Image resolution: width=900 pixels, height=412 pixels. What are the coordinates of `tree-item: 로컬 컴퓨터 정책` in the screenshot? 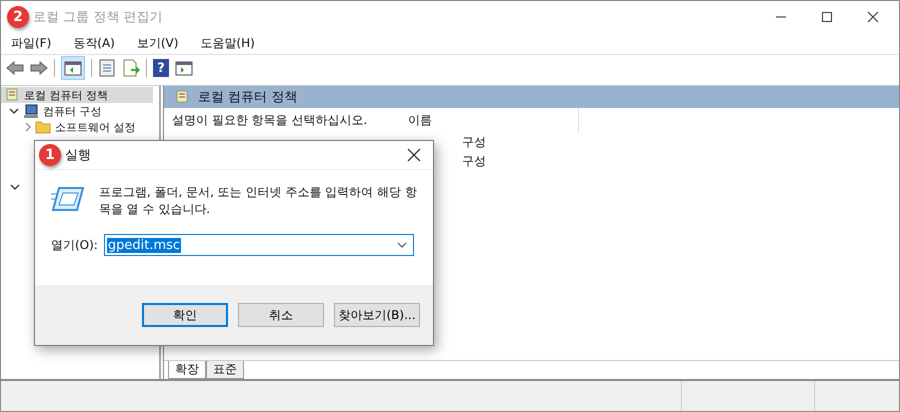 It's located at (77, 95).